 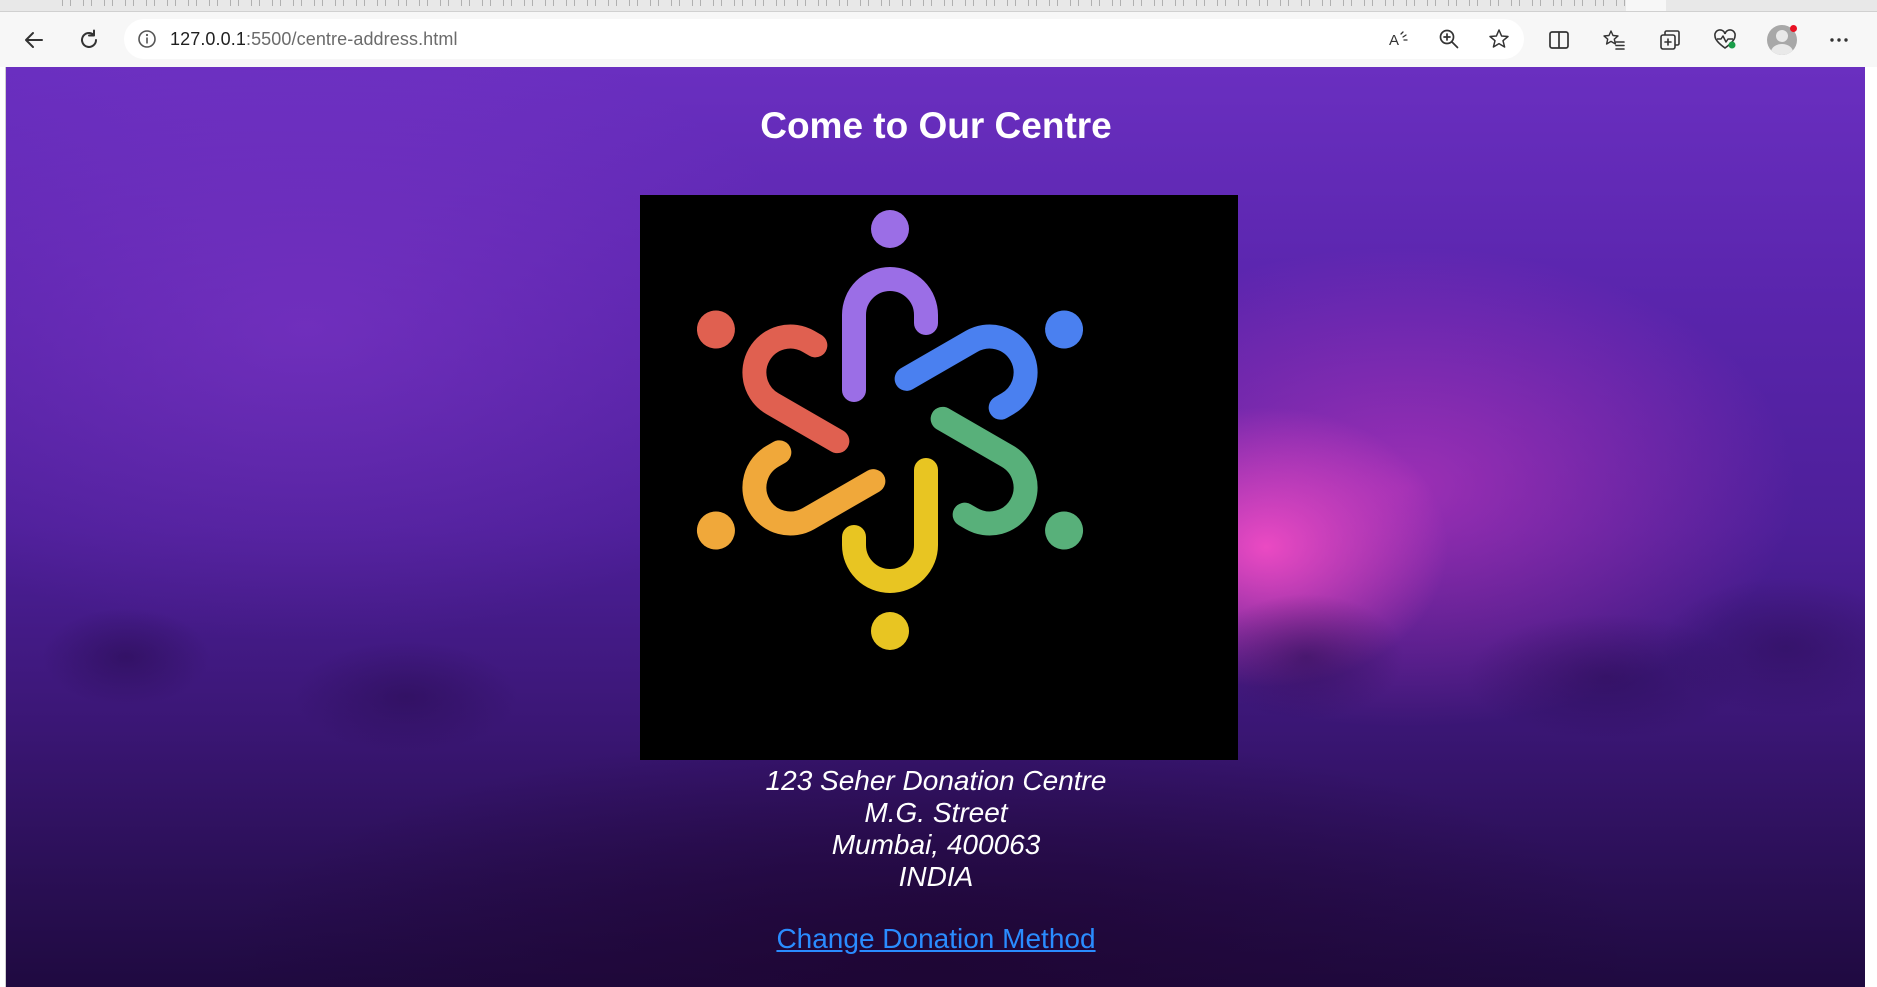 What do you see at coordinates (936, 125) in the screenshot?
I see `page-title: Come to Our Centre` at bounding box center [936, 125].